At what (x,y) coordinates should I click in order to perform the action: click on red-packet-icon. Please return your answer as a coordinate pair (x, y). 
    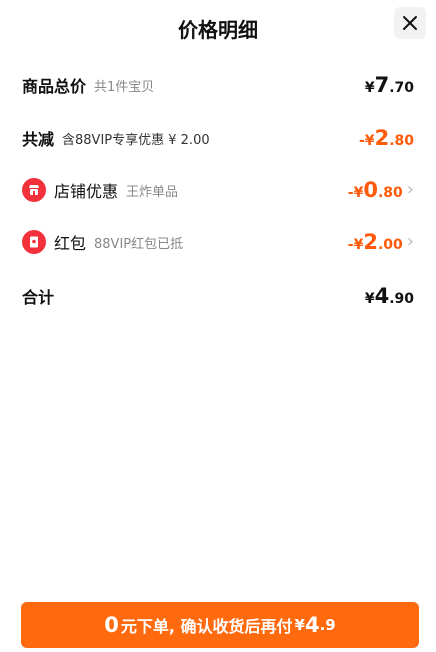
    Looking at the image, I should click on (34, 242).